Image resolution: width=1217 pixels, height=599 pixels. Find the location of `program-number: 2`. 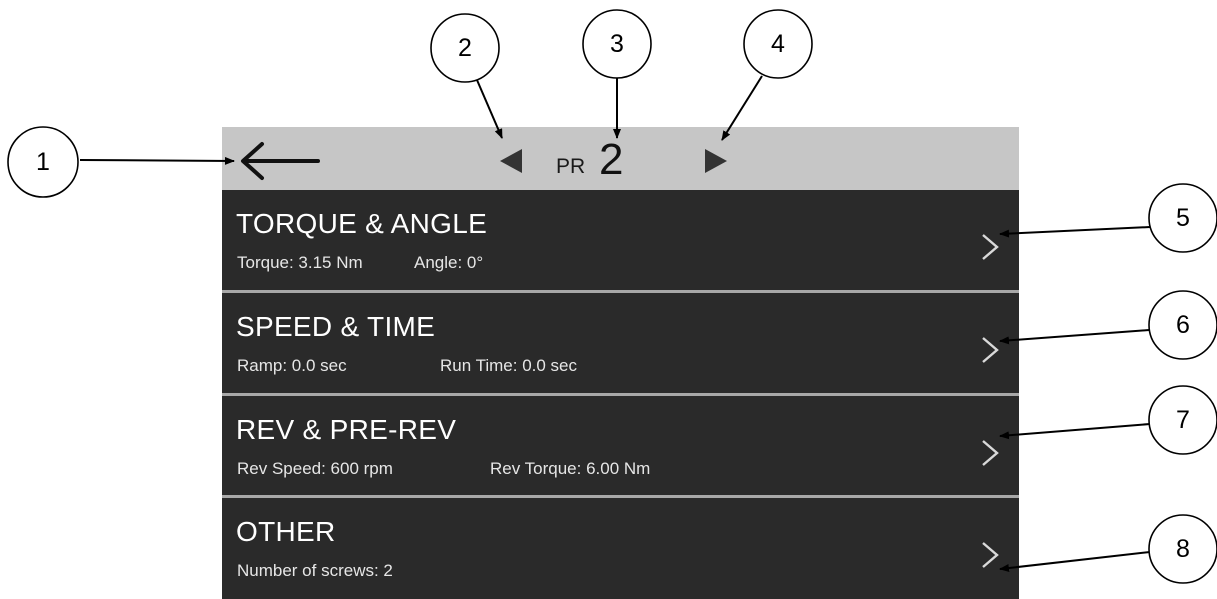

program-number: 2 is located at coordinates (611, 159).